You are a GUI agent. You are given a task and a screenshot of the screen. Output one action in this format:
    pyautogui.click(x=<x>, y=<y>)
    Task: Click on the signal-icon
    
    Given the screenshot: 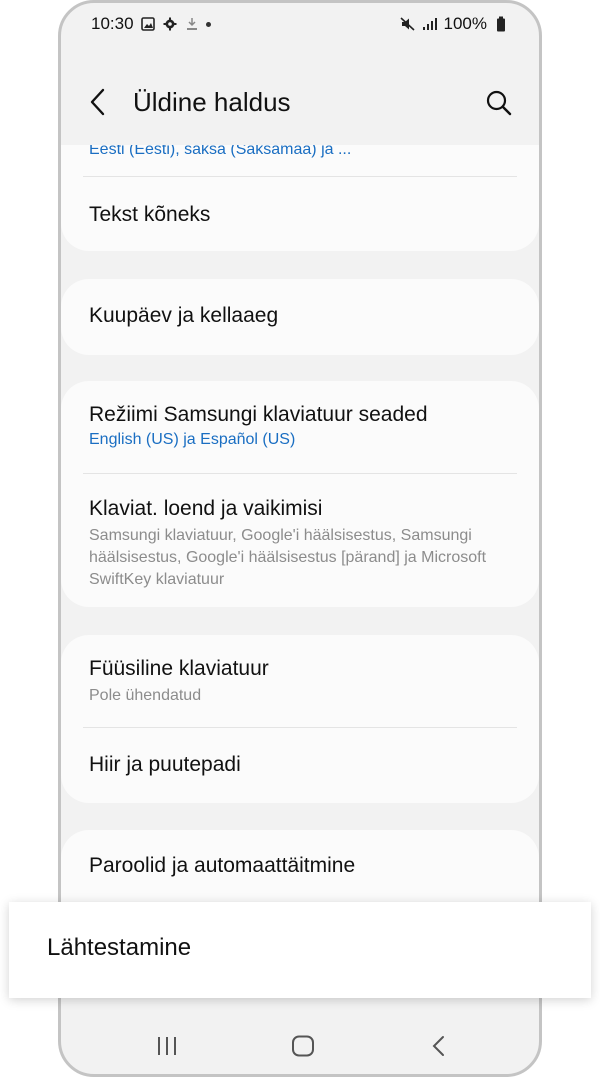 What is the action you would take?
    pyautogui.click(x=430, y=24)
    